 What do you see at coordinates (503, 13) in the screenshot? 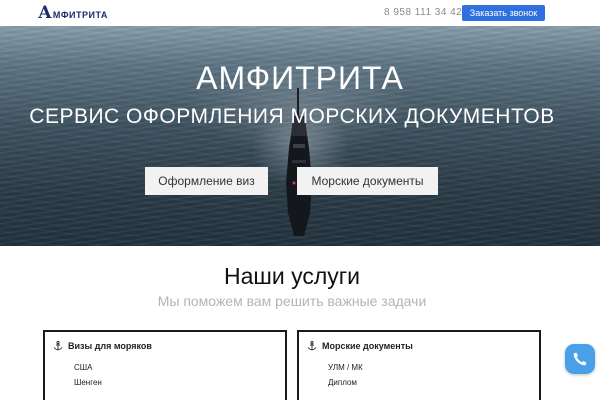
I see `request-call-button: Заказать звонок` at bounding box center [503, 13].